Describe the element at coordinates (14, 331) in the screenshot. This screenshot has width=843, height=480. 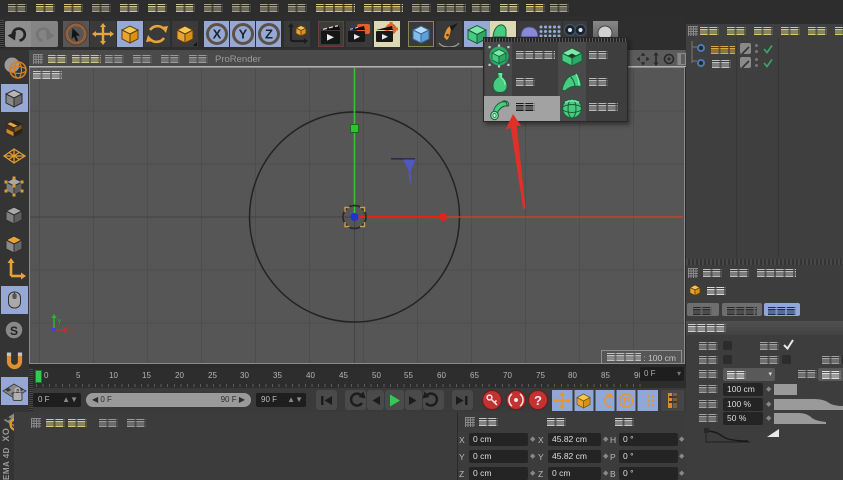
I see `svg-text: S` at that location.